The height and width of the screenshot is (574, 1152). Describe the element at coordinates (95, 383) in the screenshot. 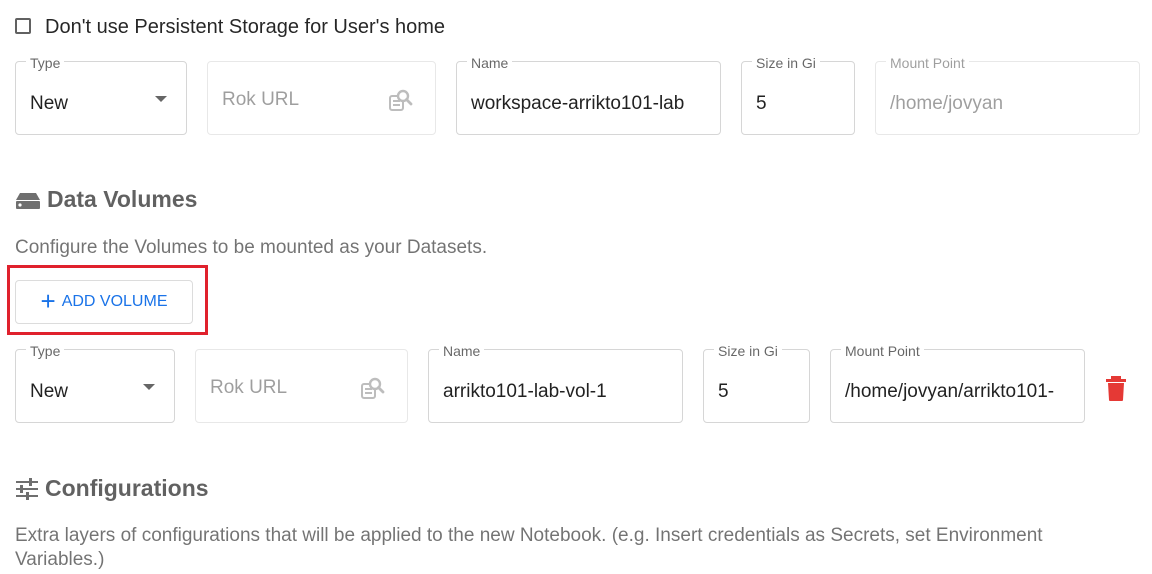

I see `volume-type-select: Type New` at that location.